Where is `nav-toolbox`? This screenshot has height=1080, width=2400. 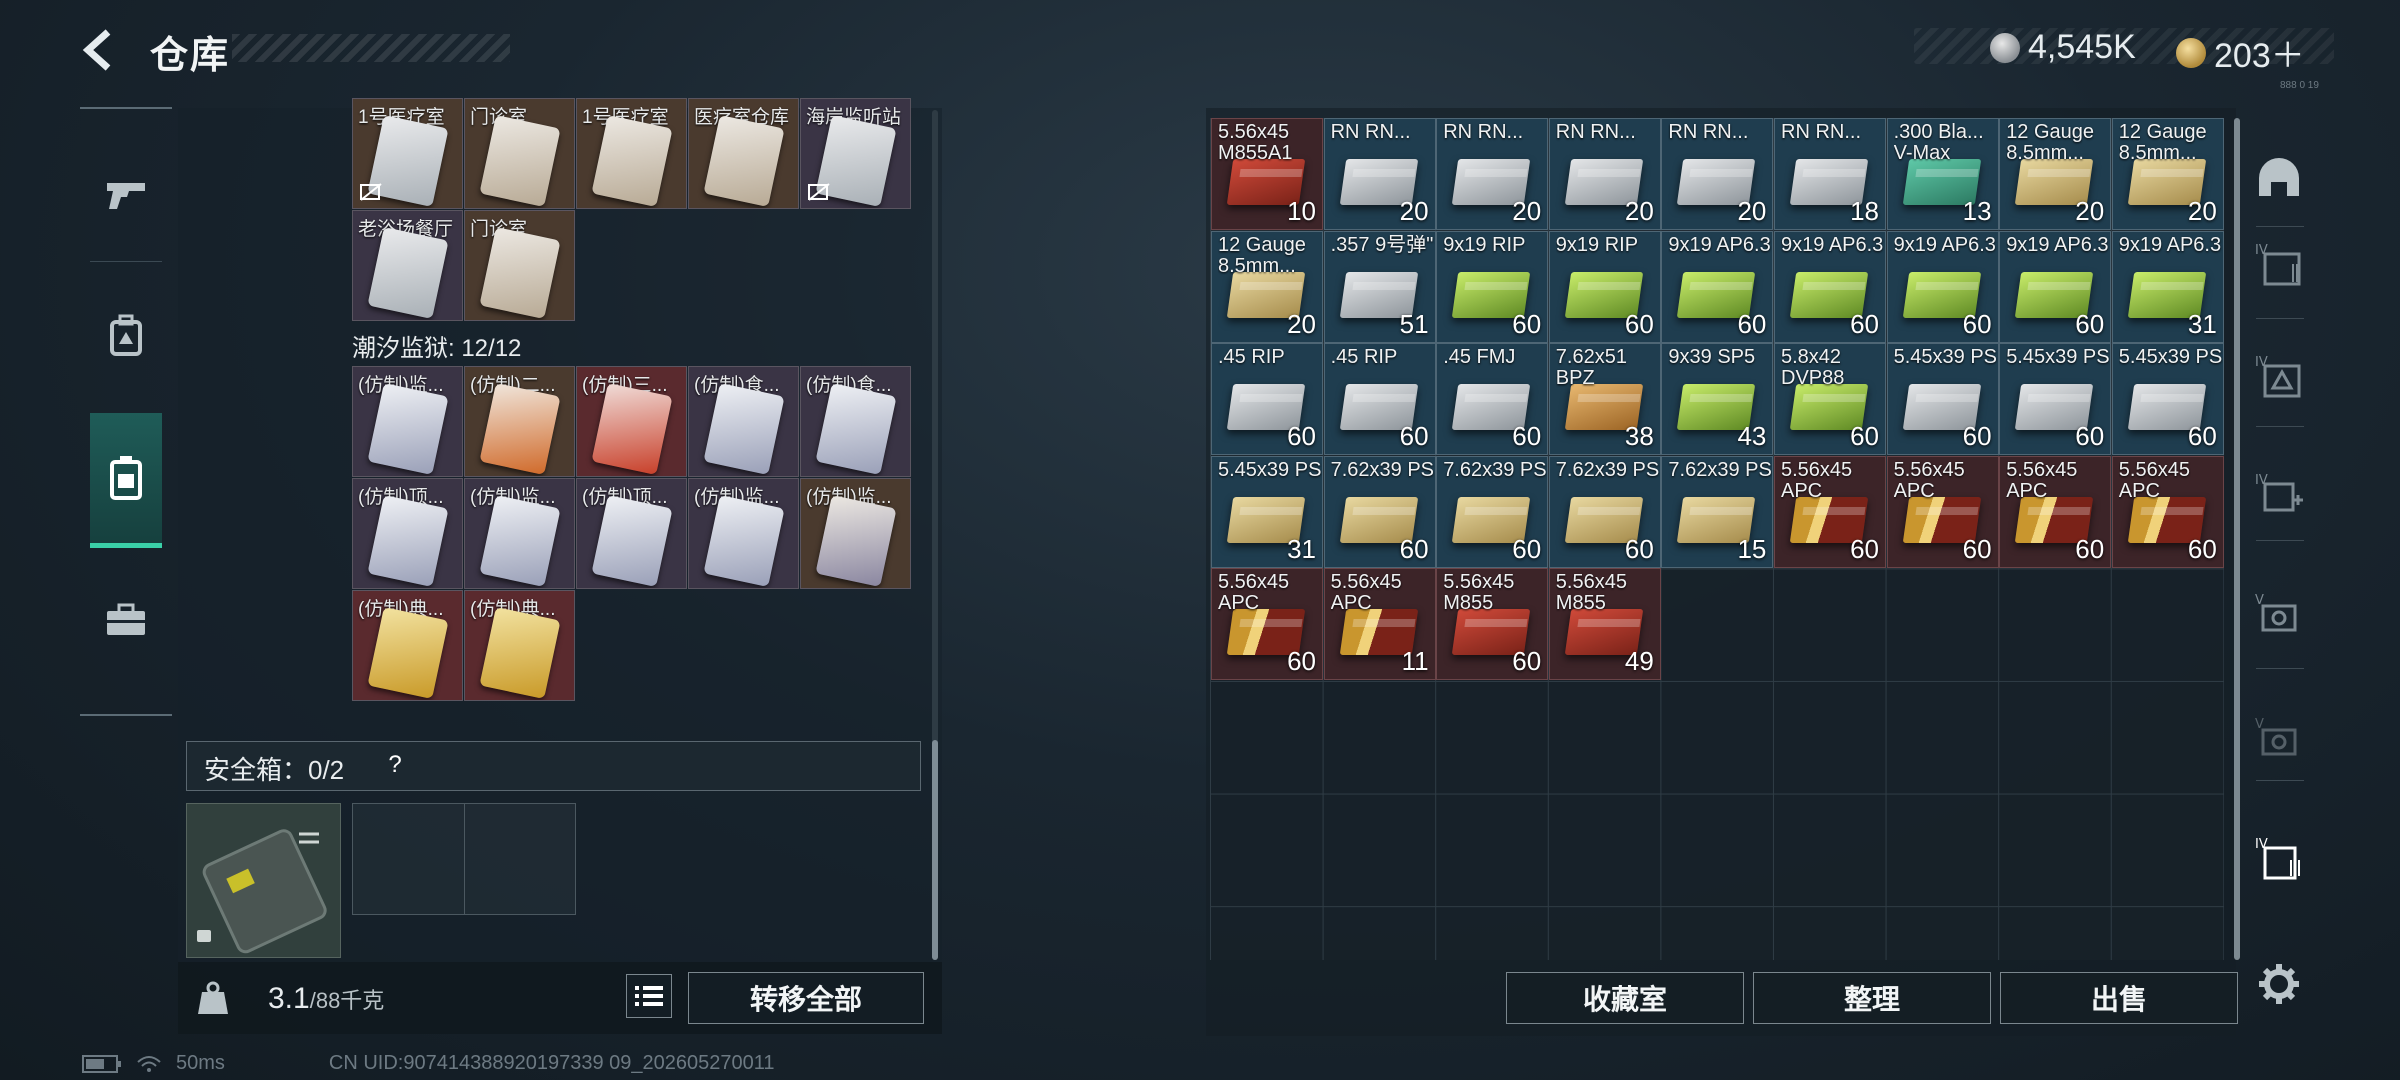 nav-toolbox is located at coordinates (126, 620).